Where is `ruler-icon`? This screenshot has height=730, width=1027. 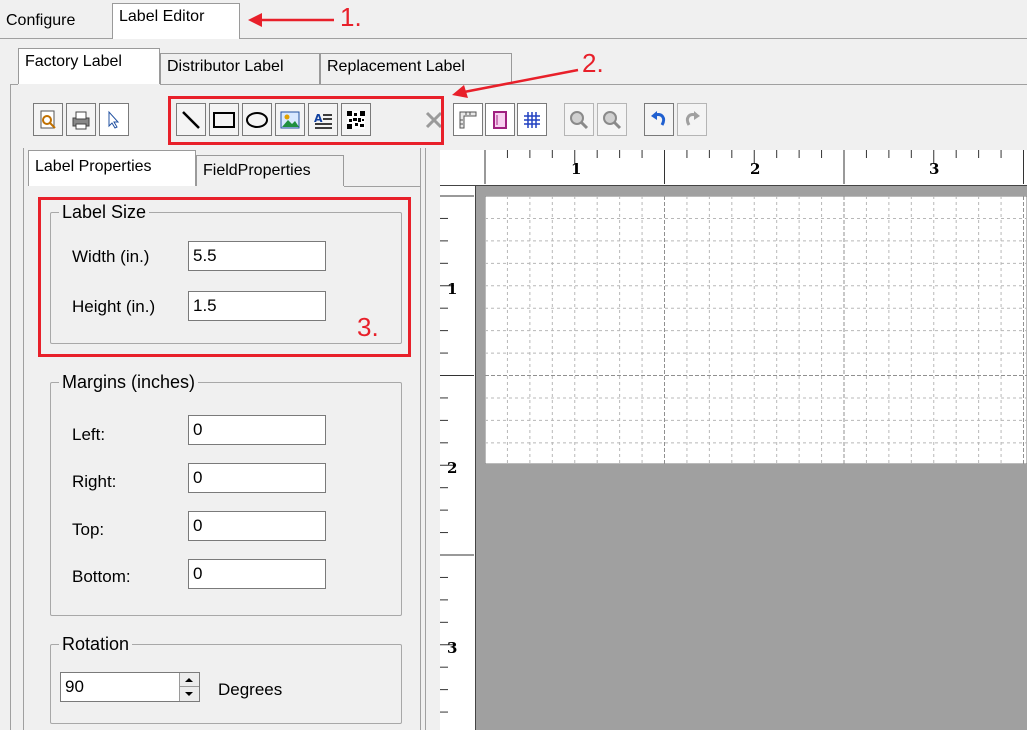 ruler-icon is located at coordinates (468, 119).